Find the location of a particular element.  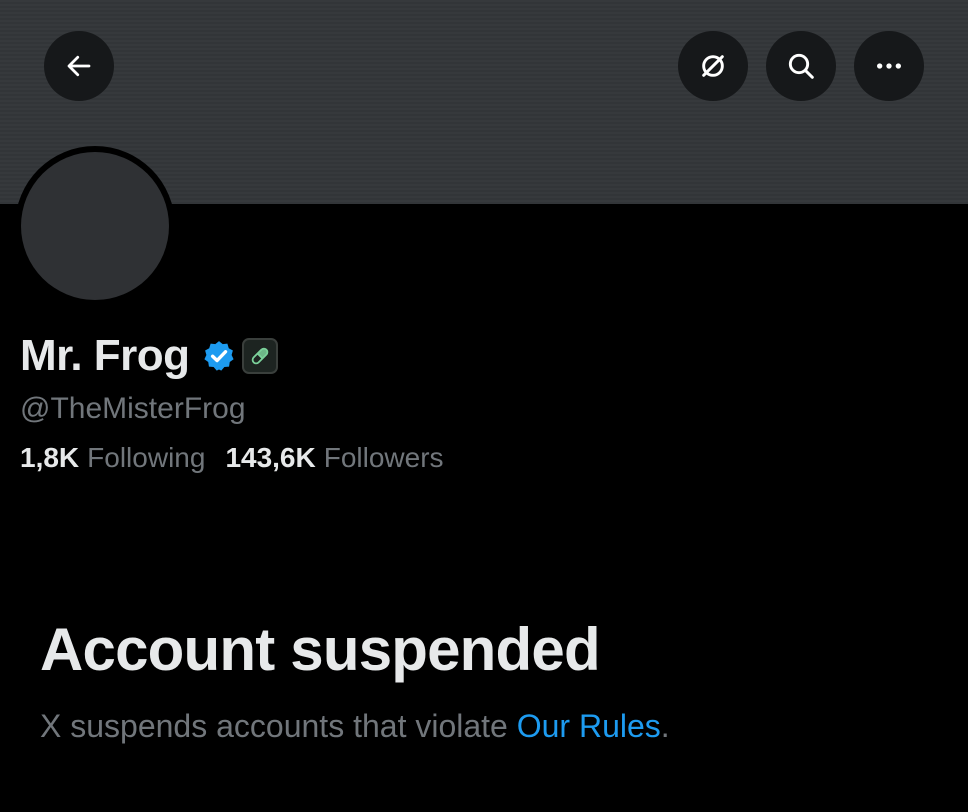

profile-stats: 1,8K Following 143,6K Followers is located at coordinates (232, 458).